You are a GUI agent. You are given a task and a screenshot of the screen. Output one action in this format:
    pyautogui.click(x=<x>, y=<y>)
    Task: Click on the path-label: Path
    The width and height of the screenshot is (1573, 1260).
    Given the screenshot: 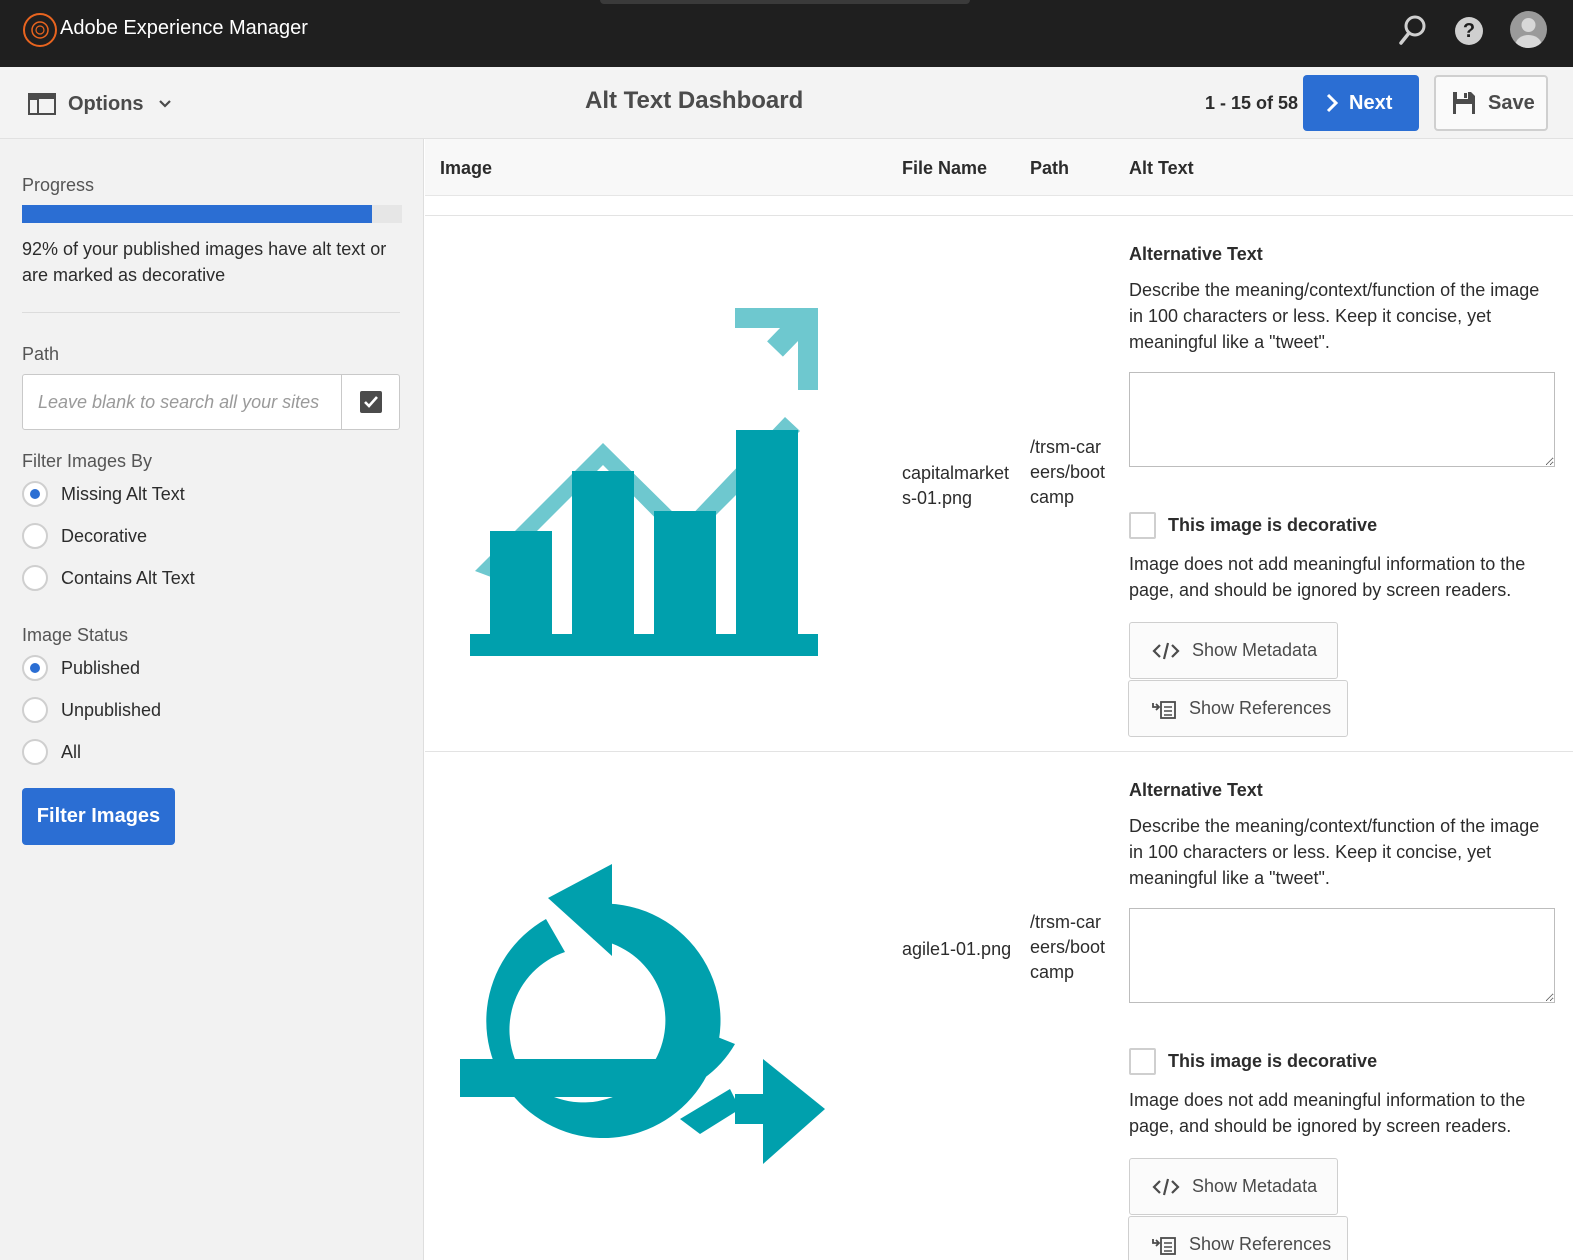 What is the action you would take?
    pyautogui.click(x=41, y=354)
    